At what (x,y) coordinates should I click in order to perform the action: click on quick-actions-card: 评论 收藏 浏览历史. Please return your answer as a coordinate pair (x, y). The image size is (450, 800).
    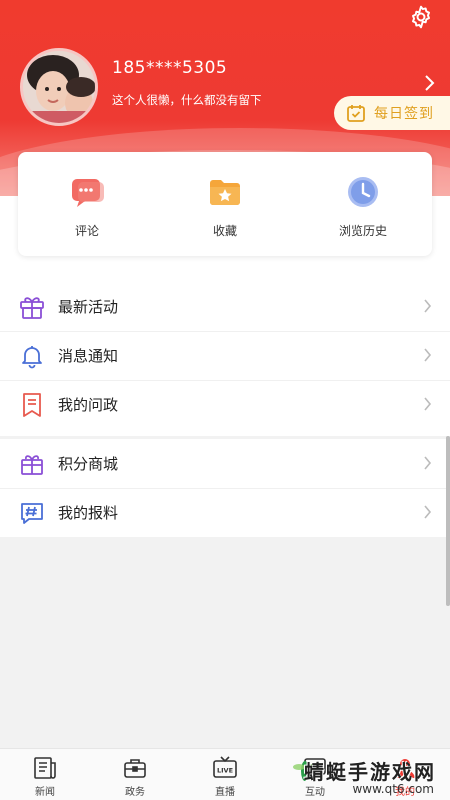
    Looking at the image, I should click on (225, 204).